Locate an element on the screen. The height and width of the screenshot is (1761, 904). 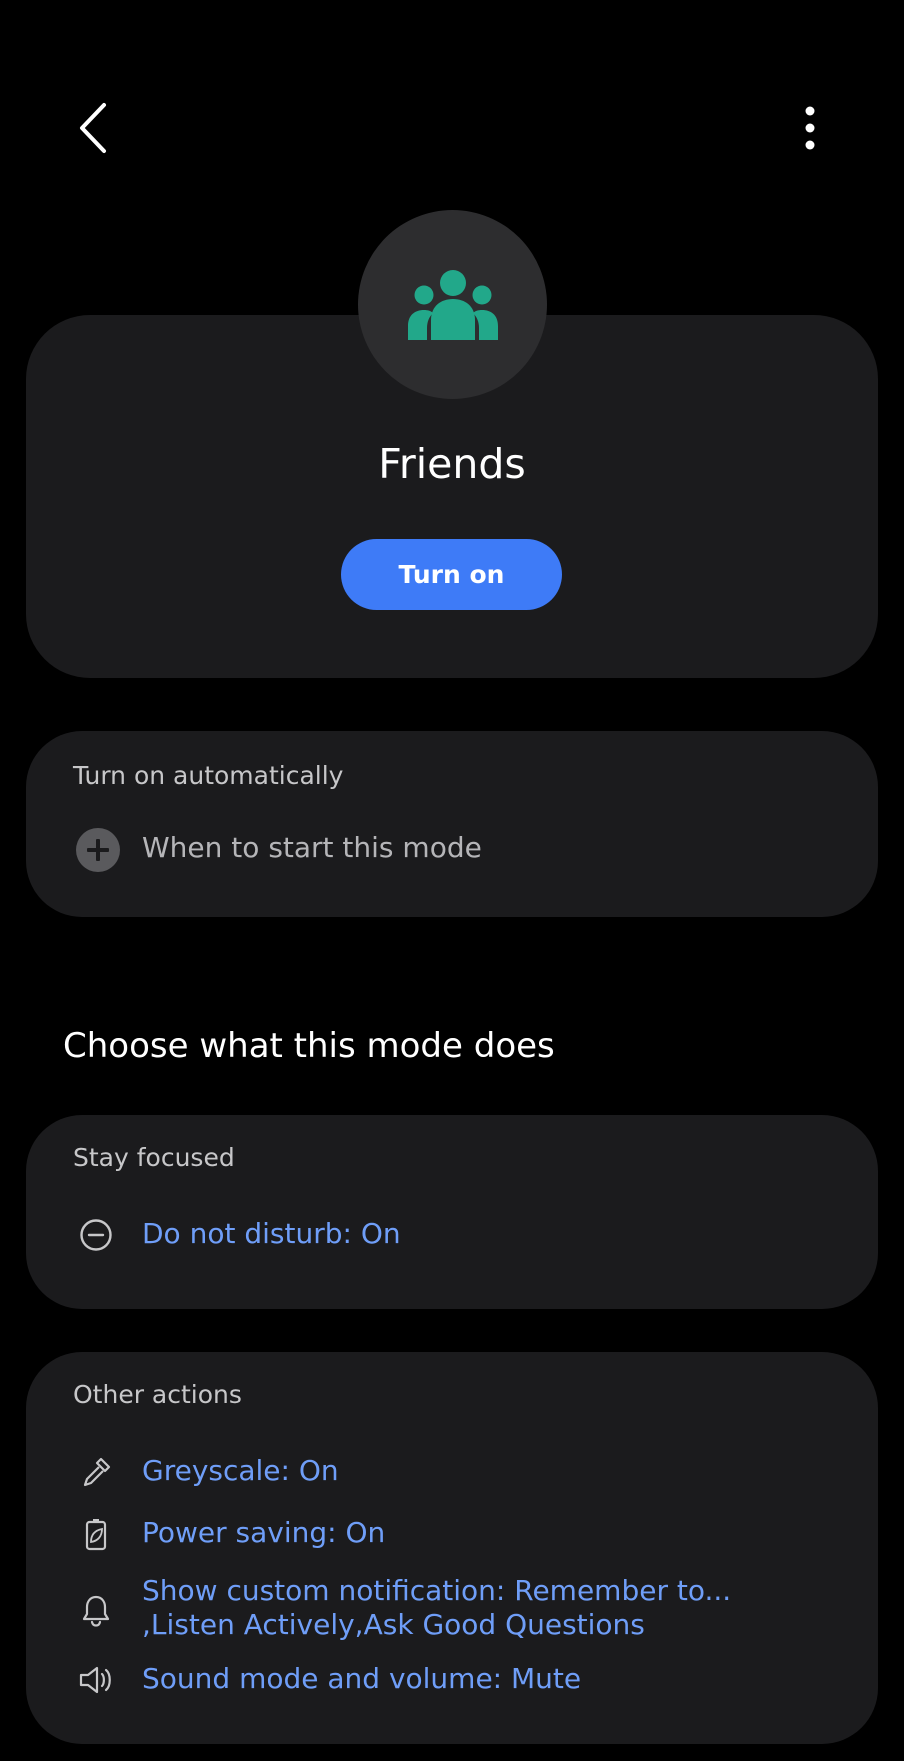
more-vertical-icon is located at coordinates (810, 128).